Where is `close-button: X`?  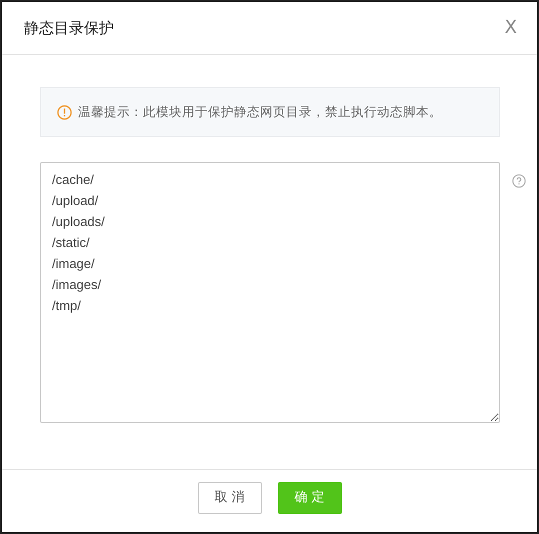 close-button: X is located at coordinates (510, 28).